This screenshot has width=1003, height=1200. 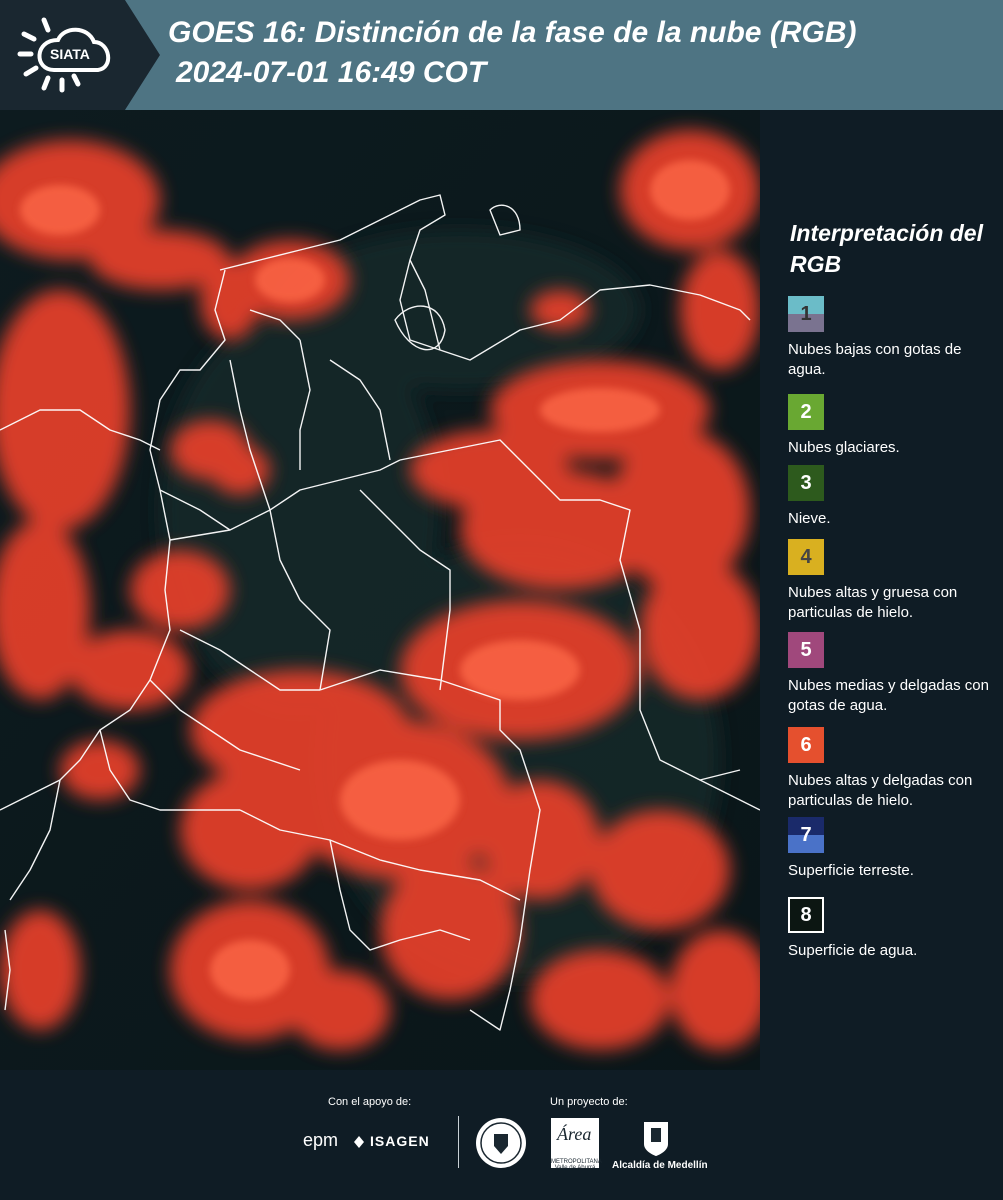 I want to click on isagen-logo-text: ISAGEN, so click(x=400, y=1141).